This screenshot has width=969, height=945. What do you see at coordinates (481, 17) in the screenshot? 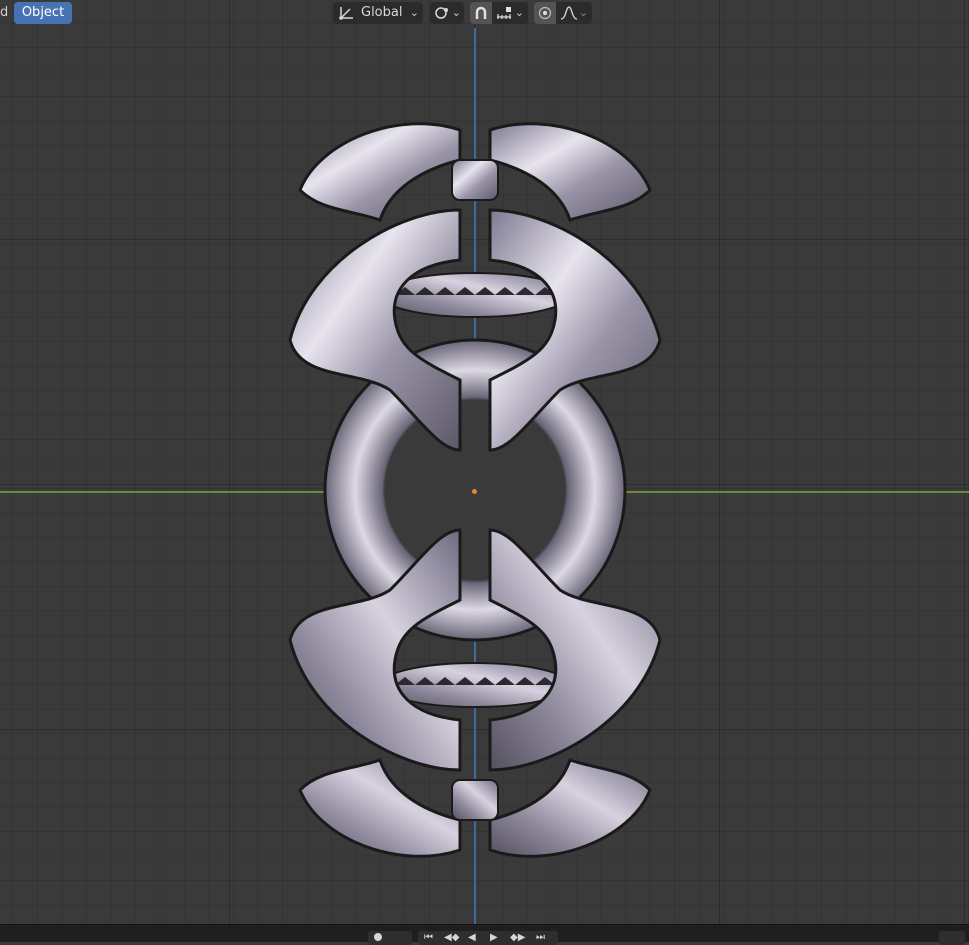
I see `snap-magnet-icon` at bounding box center [481, 17].